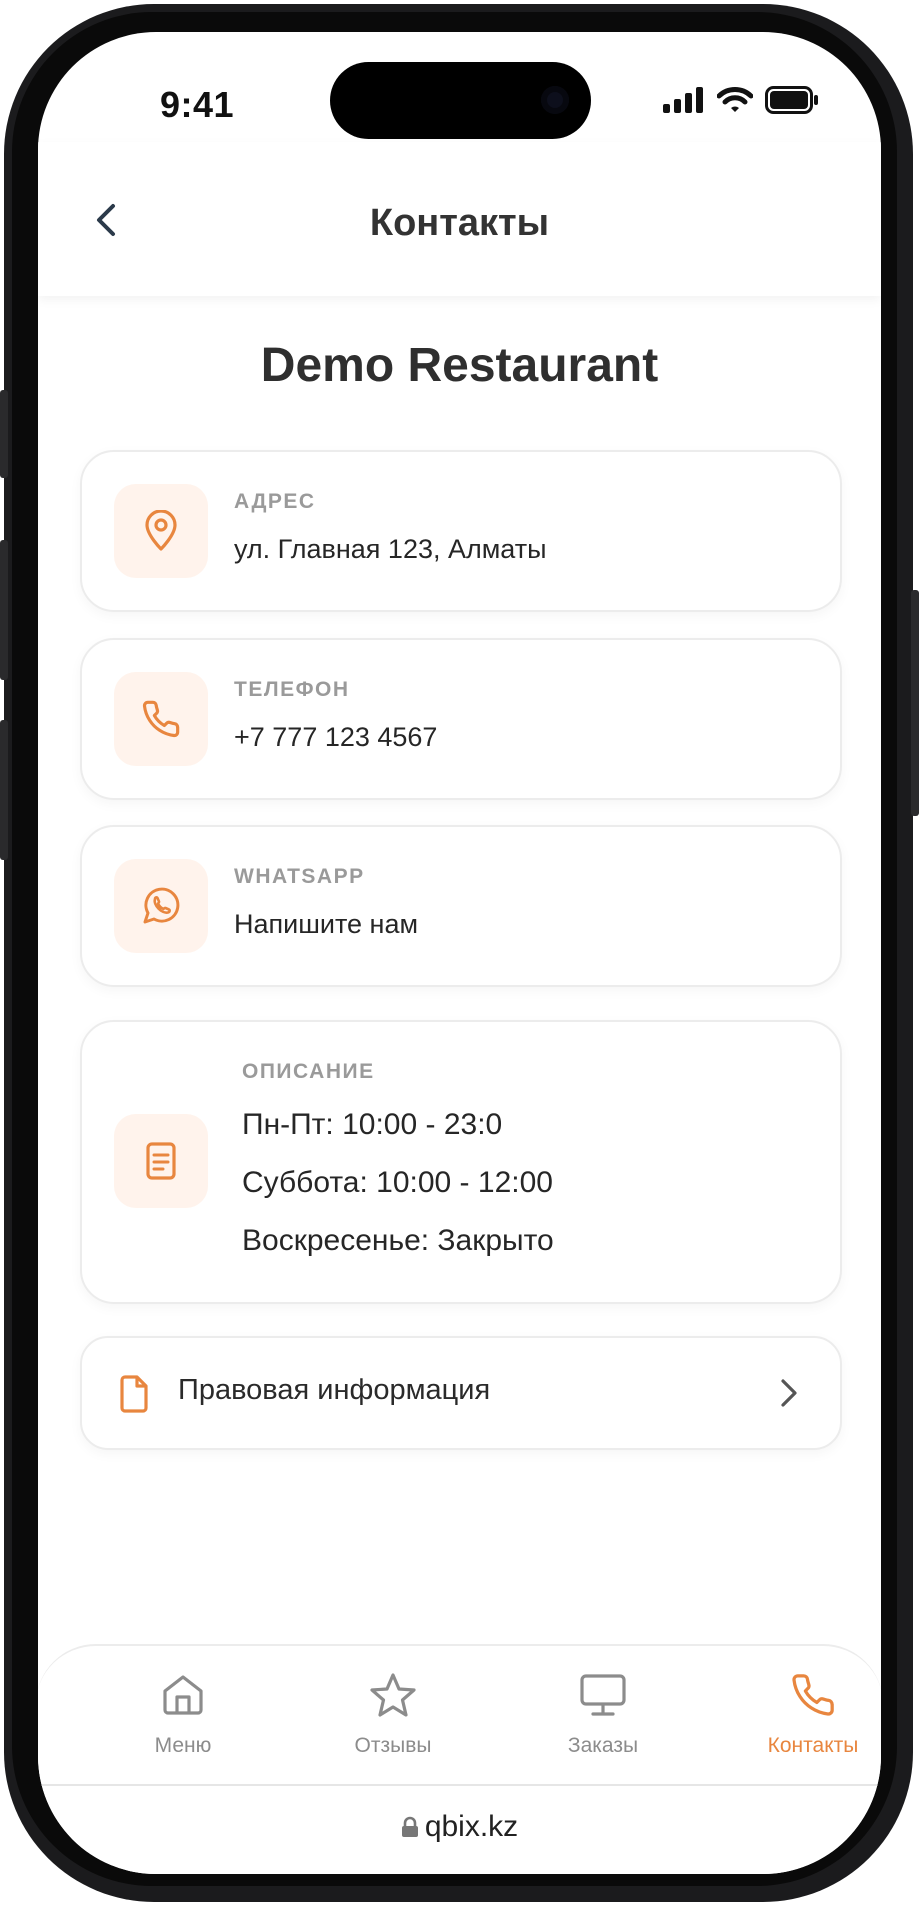 This screenshot has height=1906, width=919. Describe the element at coordinates (299, 876) in the screenshot. I see `whatsapp-label: WHATSAPP` at that location.